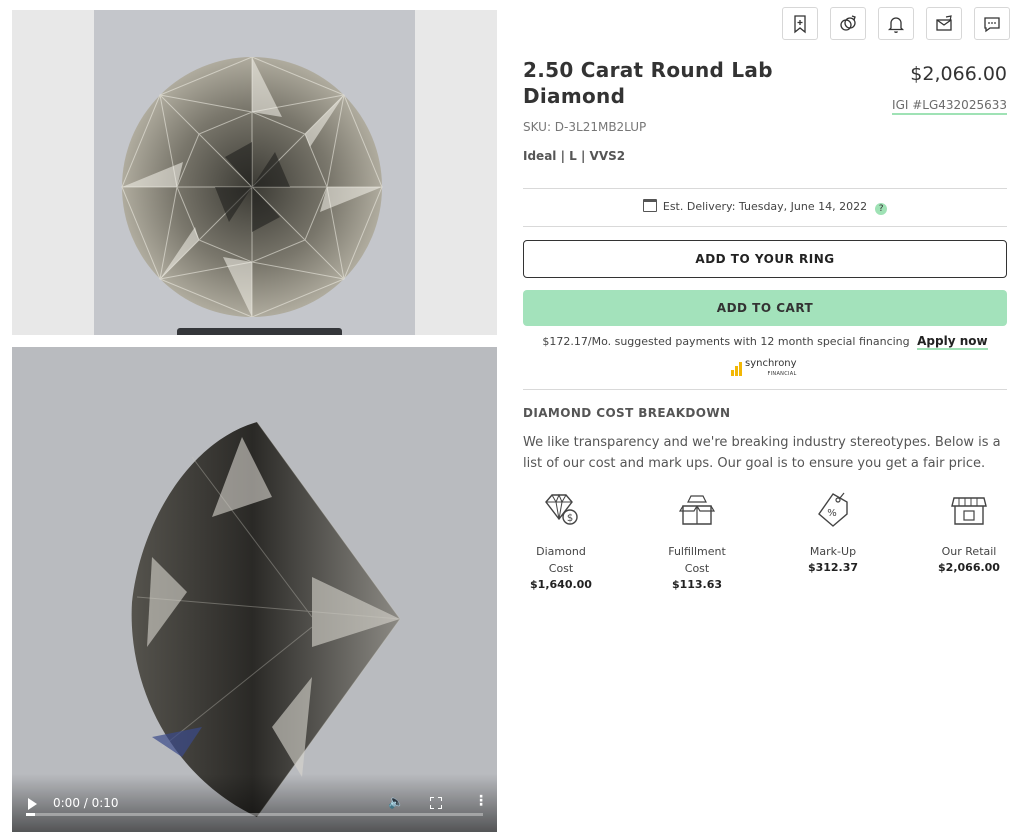 The width and height of the screenshot is (1024, 837). I want to click on cost-breakdown-title: DIAMOND COST BREAKDOWN, so click(627, 413).